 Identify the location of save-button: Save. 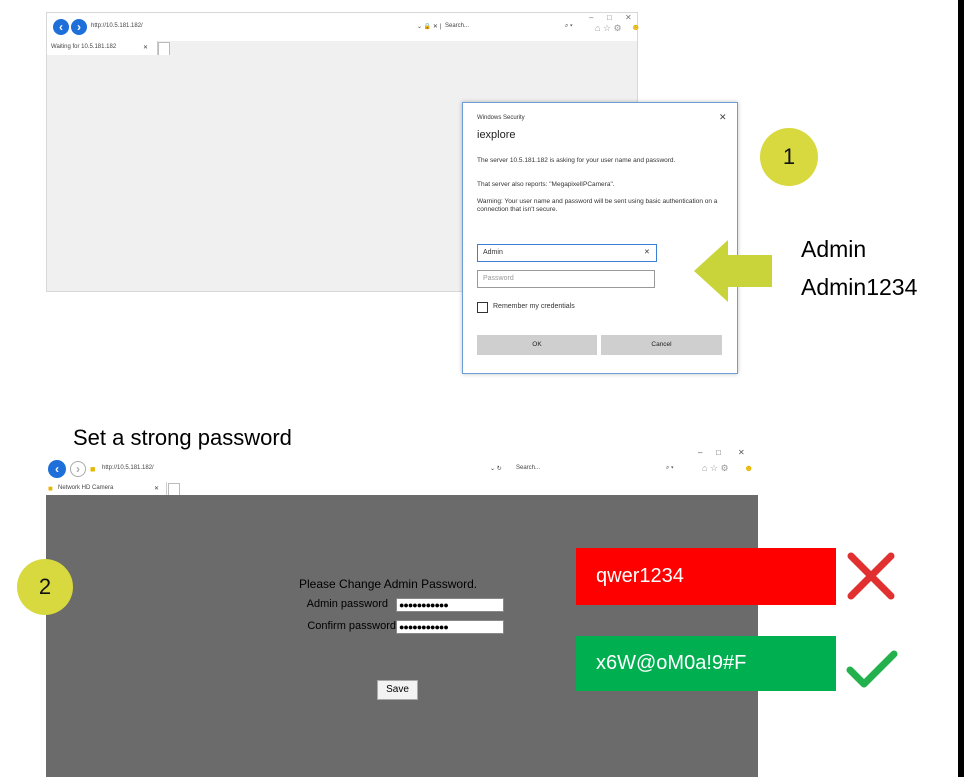
(397, 690).